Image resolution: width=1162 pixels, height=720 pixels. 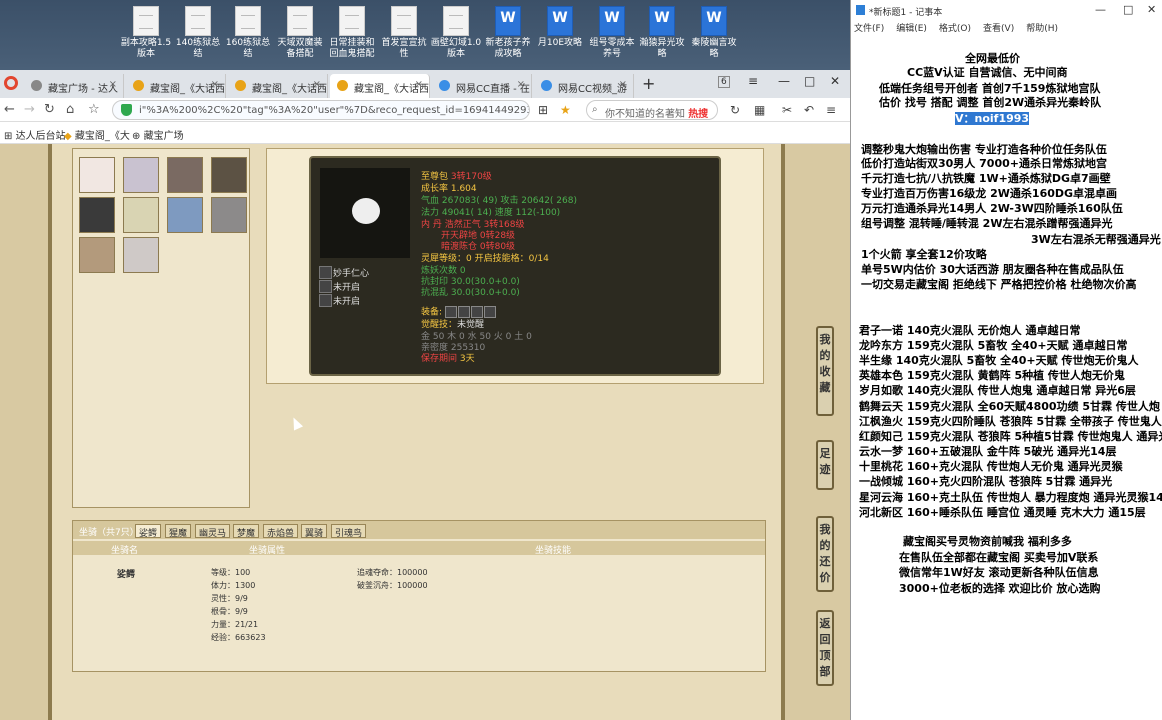 I want to click on desktop-icon: 新老孩子养成攻略, so click(x=508, y=36).